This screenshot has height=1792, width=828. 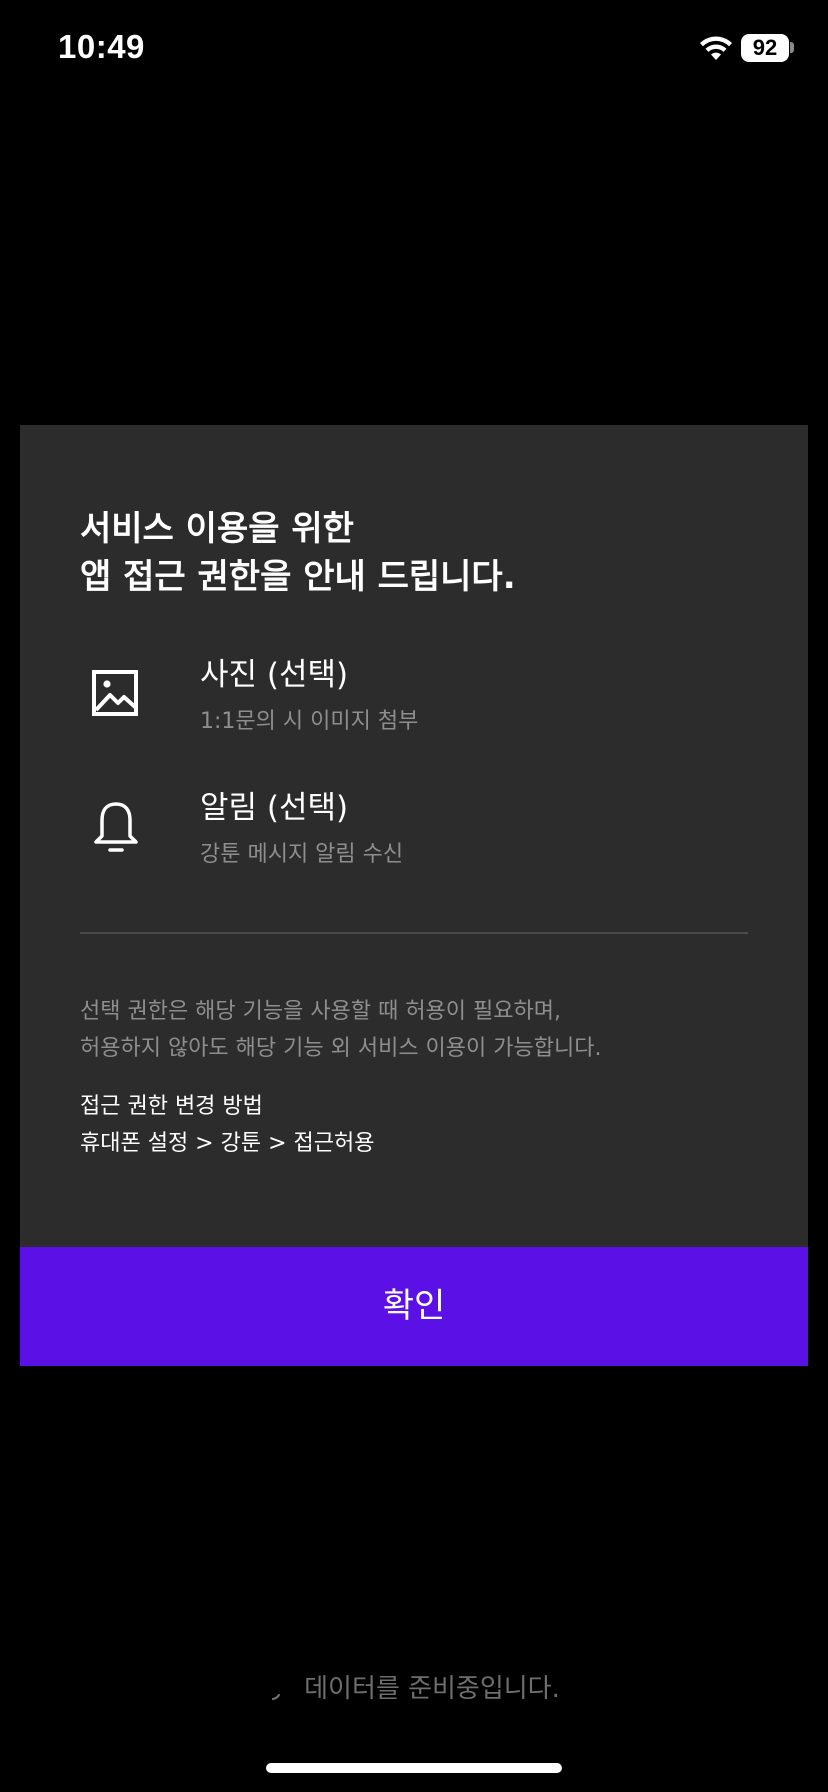 I want to click on wifi-icon, so click(x=716, y=48).